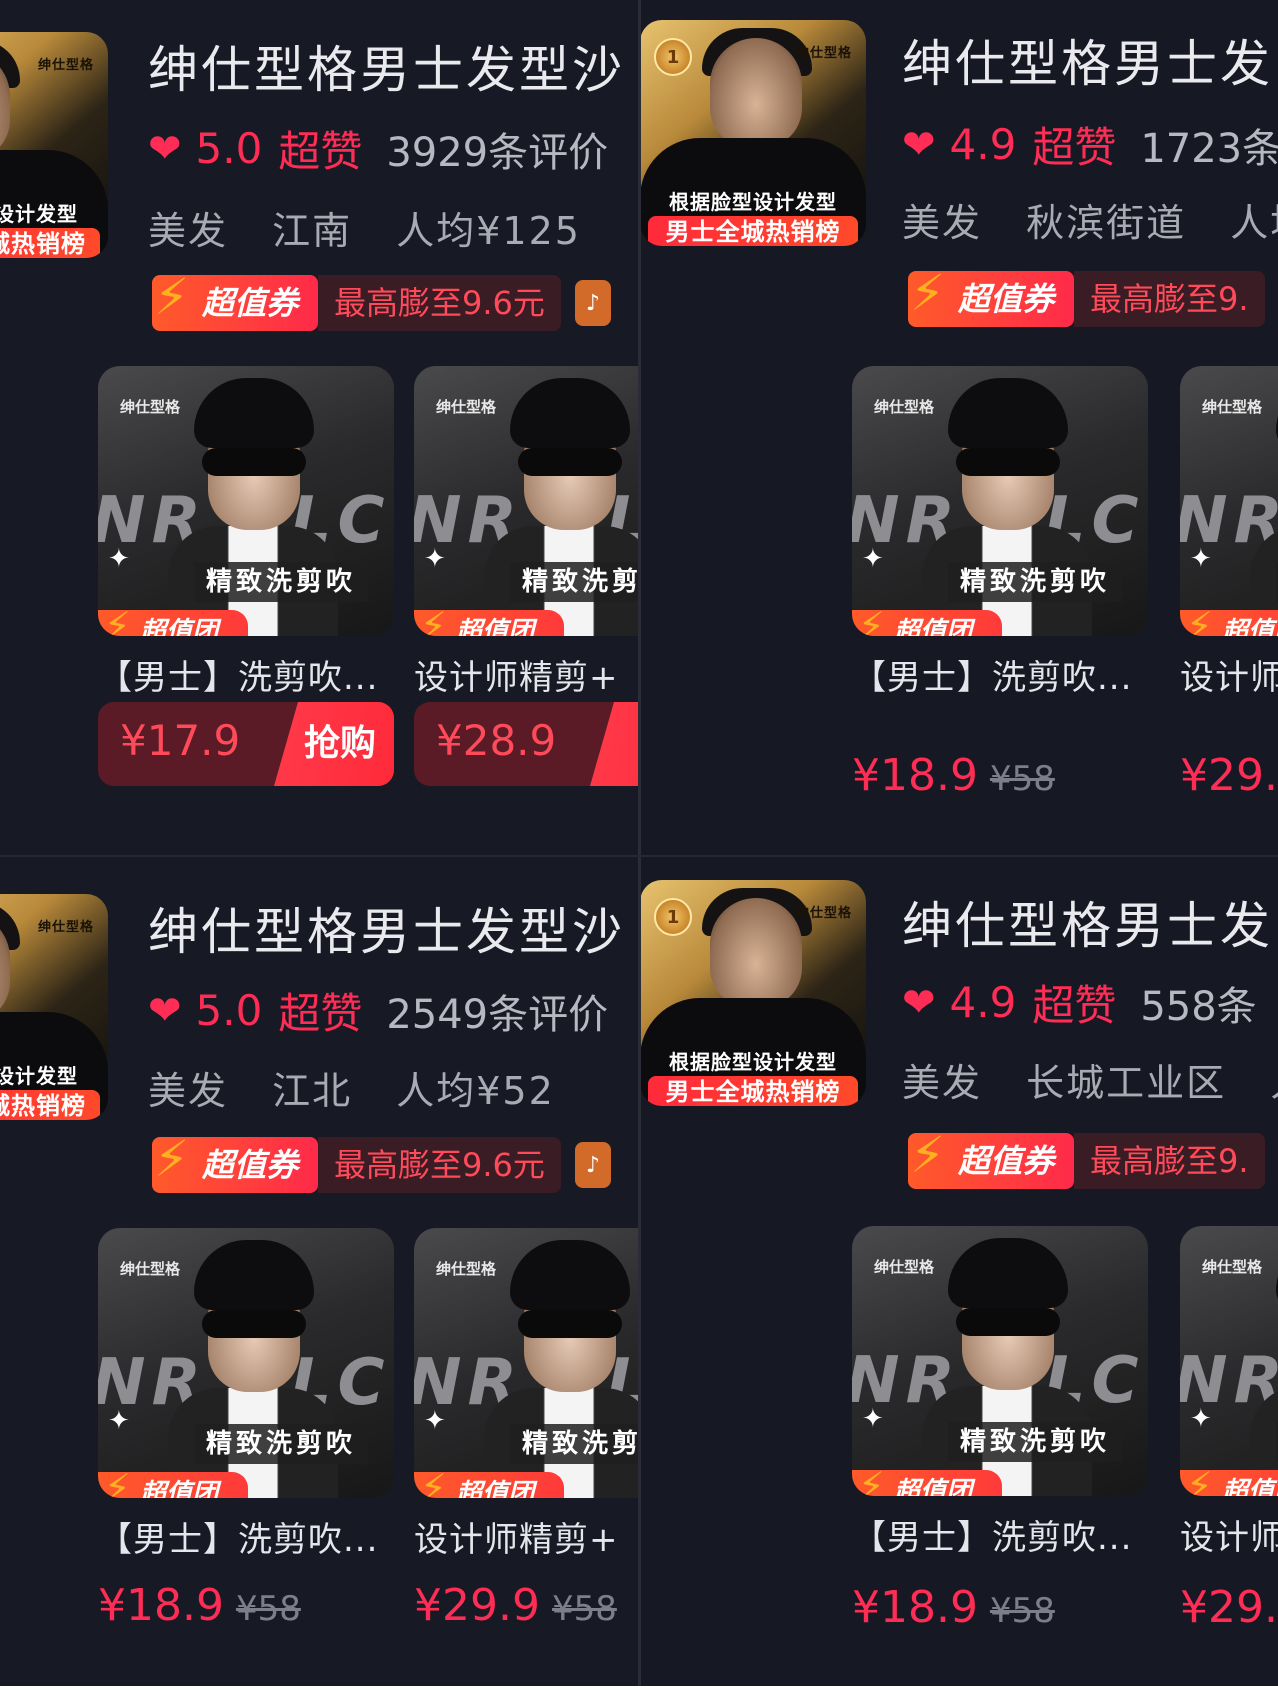  I want to click on douyin-icon: ♪, so click(592, 303).